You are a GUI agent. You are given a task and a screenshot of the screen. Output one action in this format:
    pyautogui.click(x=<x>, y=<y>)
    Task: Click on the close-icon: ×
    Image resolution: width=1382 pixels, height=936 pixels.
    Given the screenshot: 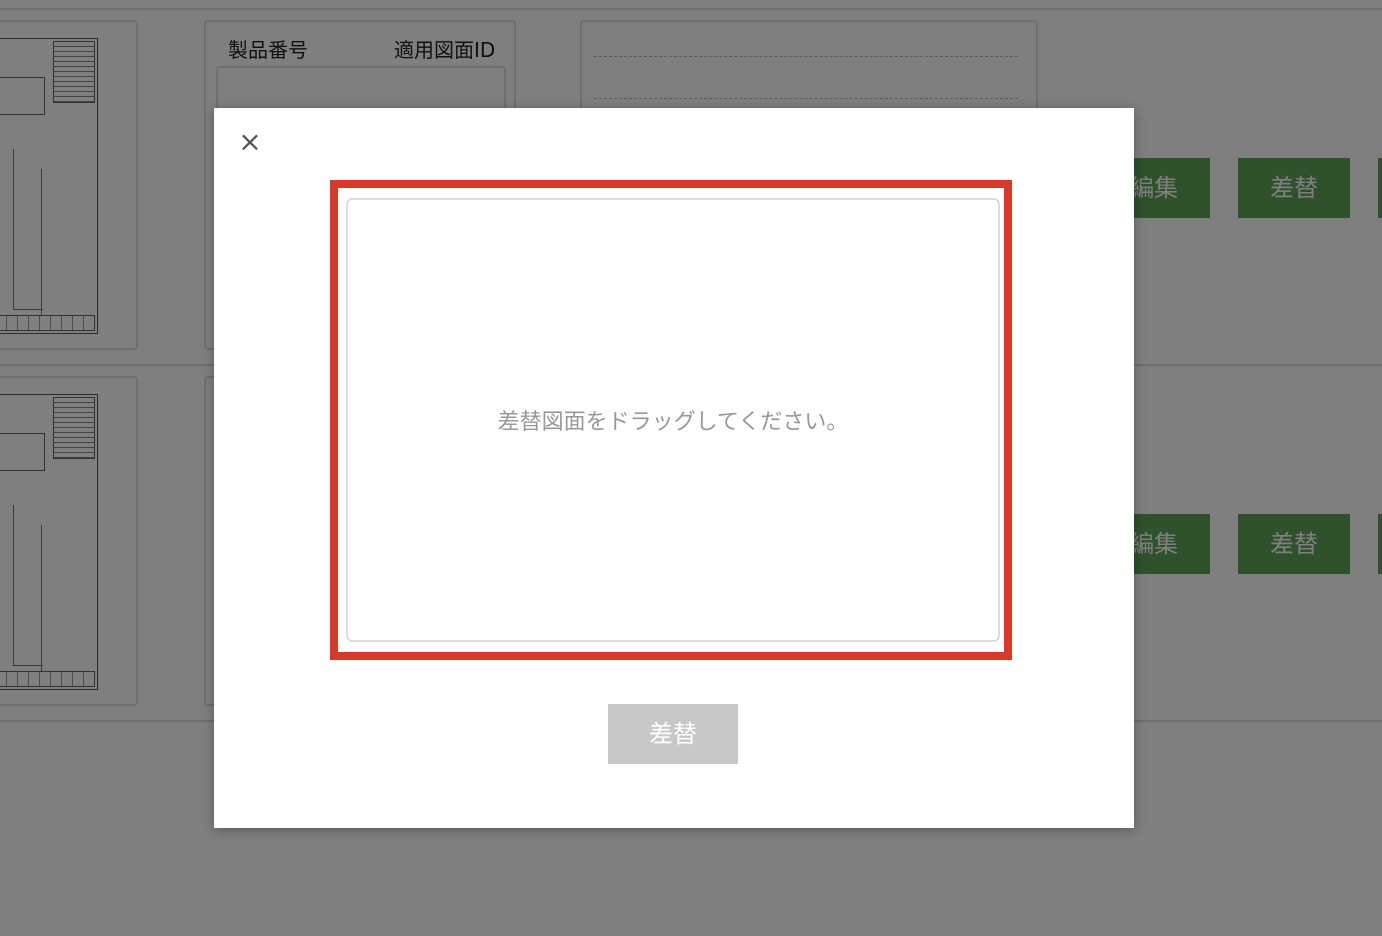 What is the action you would take?
    pyautogui.click(x=250, y=142)
    